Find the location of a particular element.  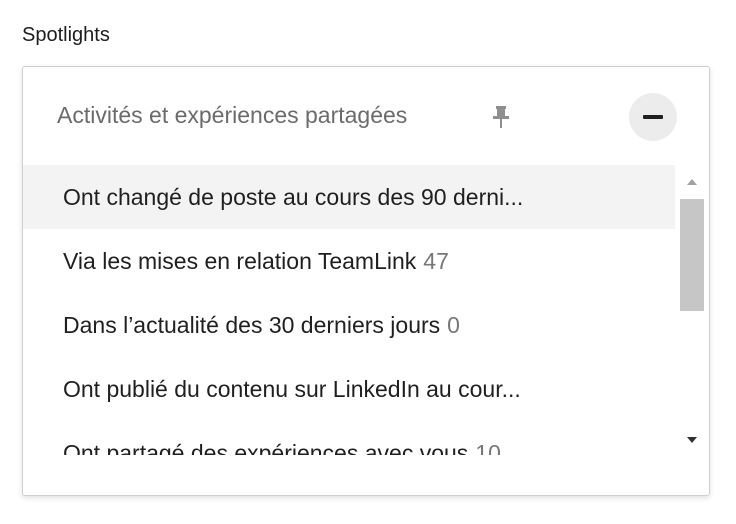

scrollbar is located at coordinates (692, 310).